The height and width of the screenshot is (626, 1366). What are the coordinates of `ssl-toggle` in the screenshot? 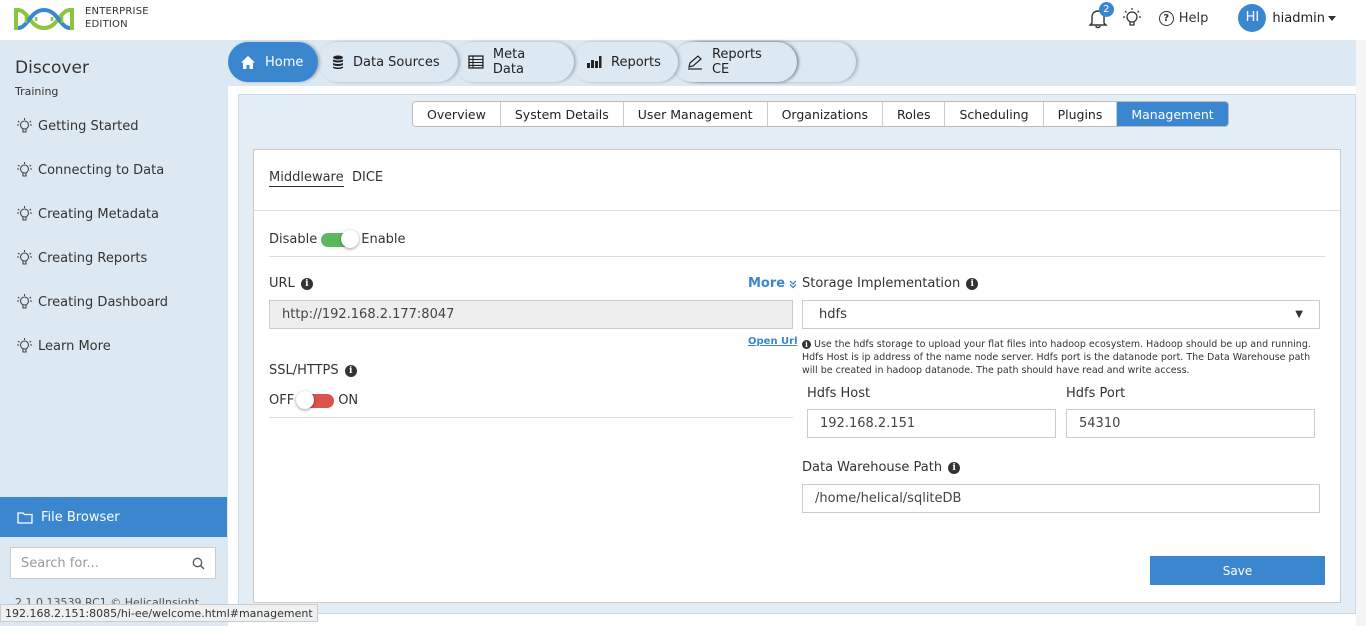 It's located at (315, 399).